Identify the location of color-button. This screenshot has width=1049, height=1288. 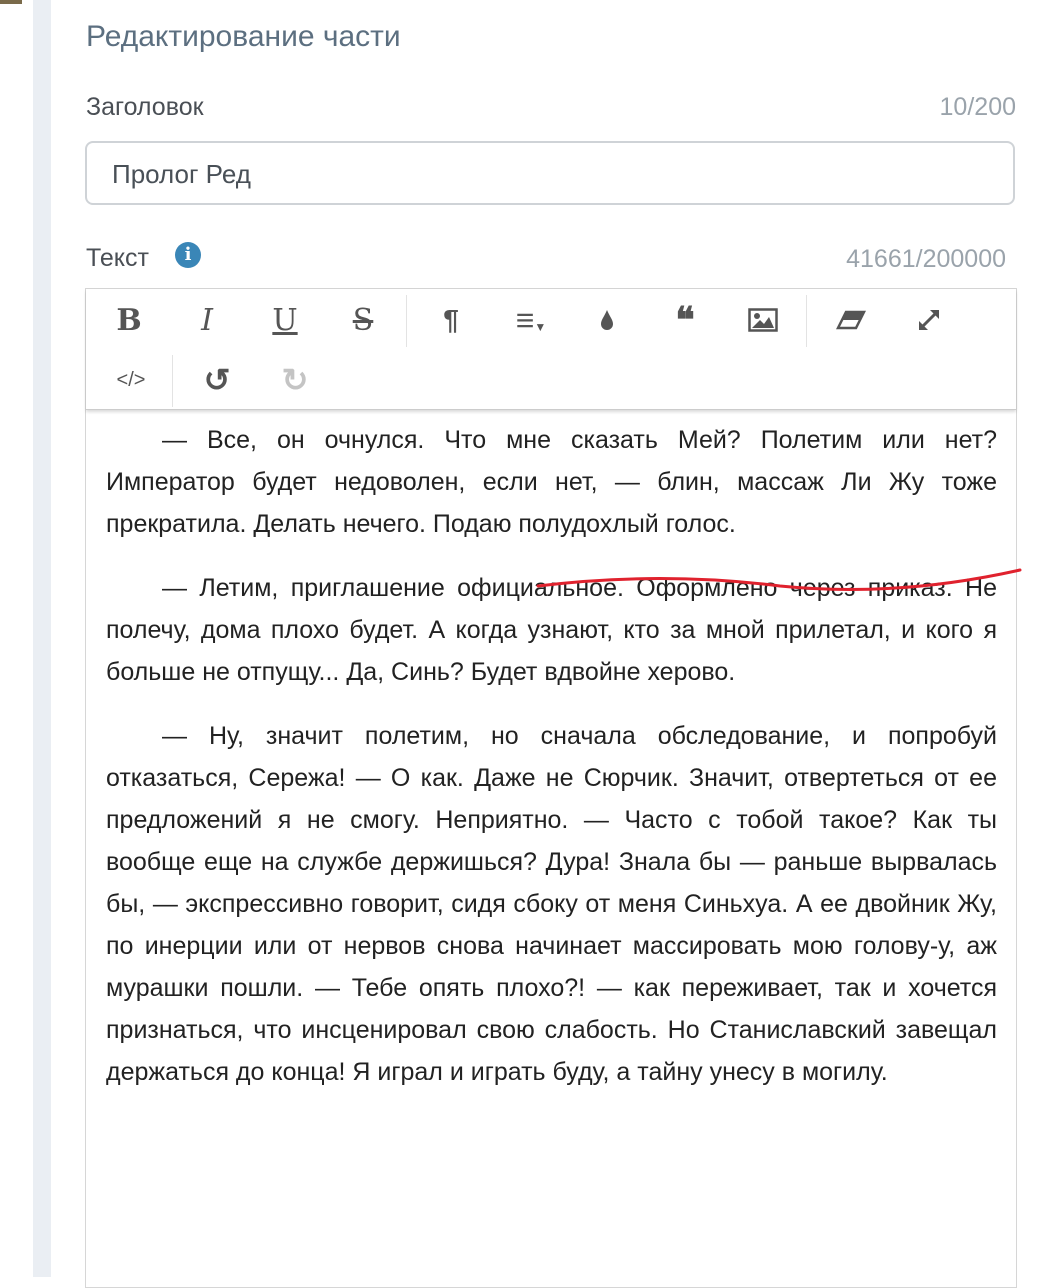
(607, 320).